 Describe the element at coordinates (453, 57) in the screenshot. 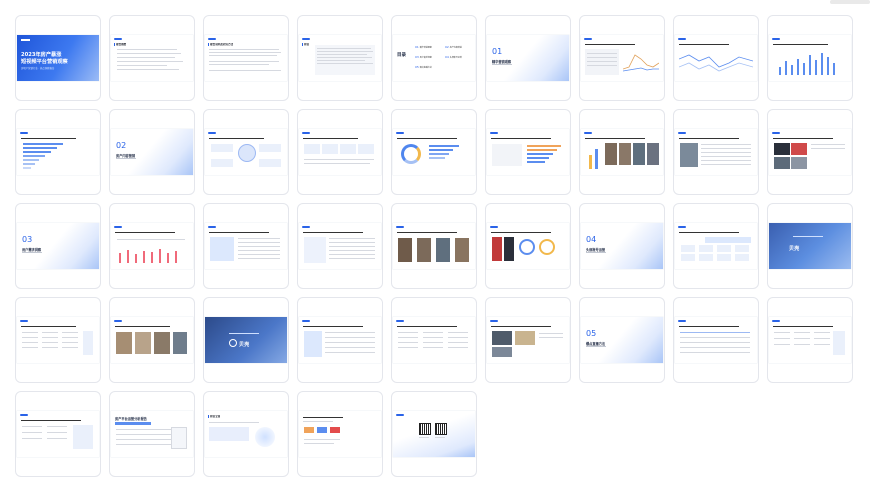

I see `toc-item-4: 04 头部账号运营` at that location.